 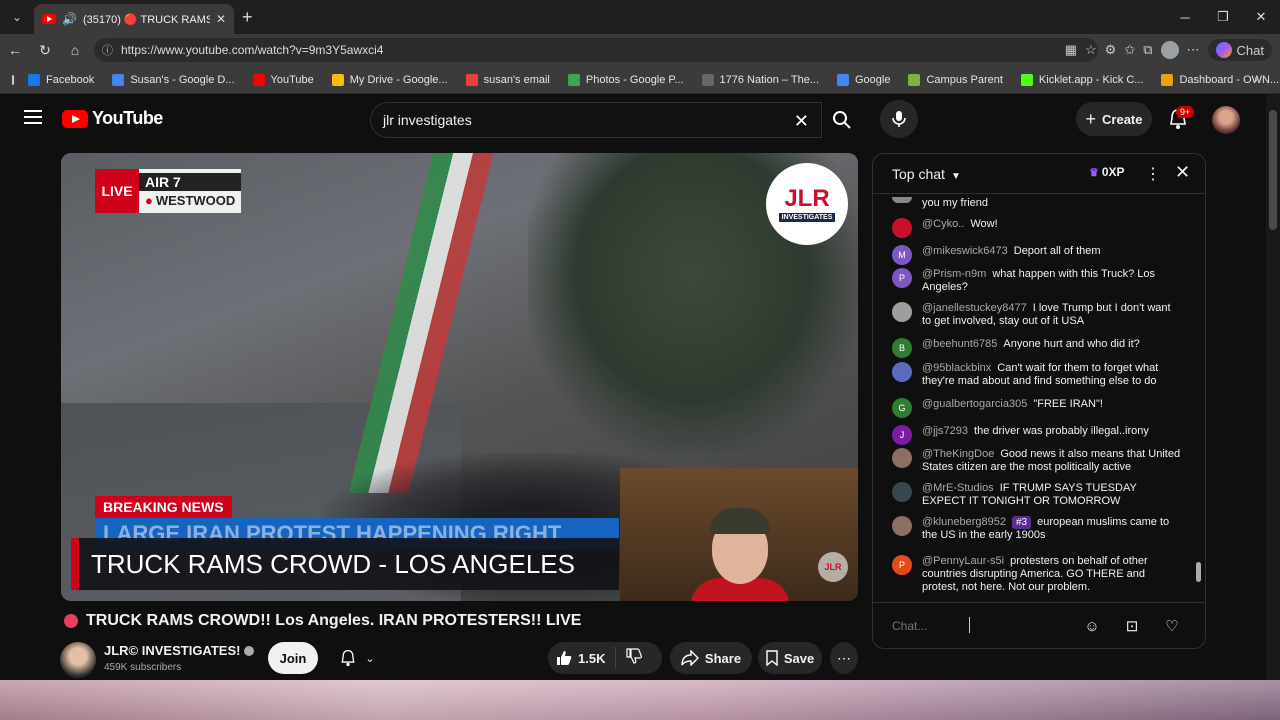 What do you see at coordinates (955, 79) in the screenshot?
I see `bookmark-item: Campus Parent` at bounding box center [955, 79].